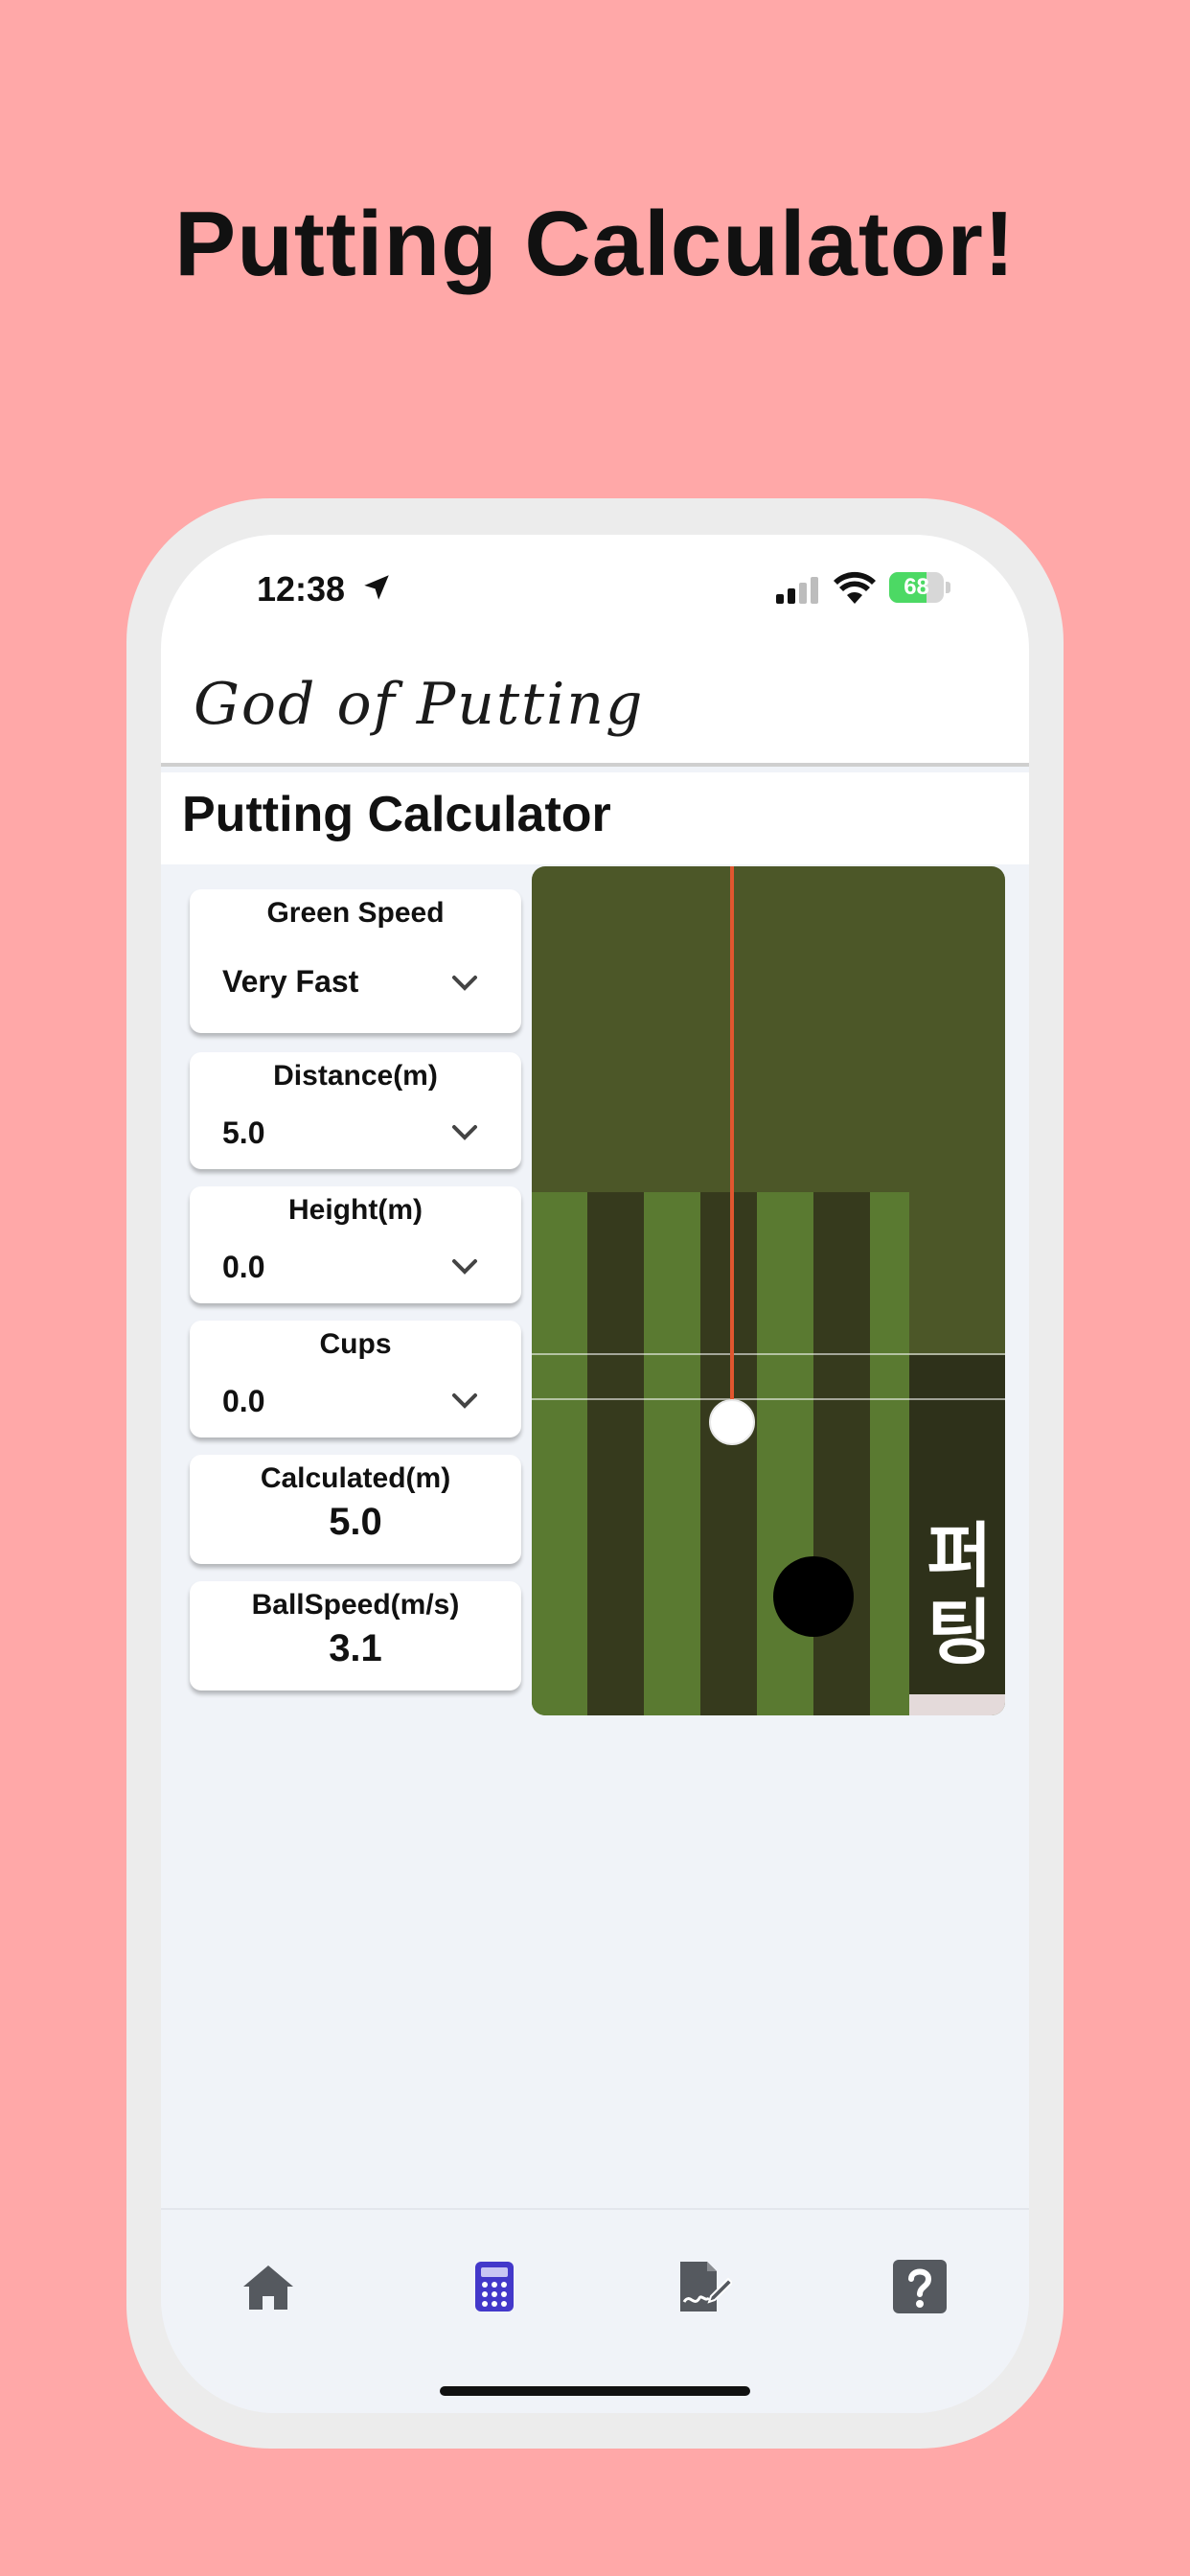  What do you see at coordinates (356, 1379) in the screenshot?
I see `cups-select: Cups 0.0` at bounding box center [356, 1379].